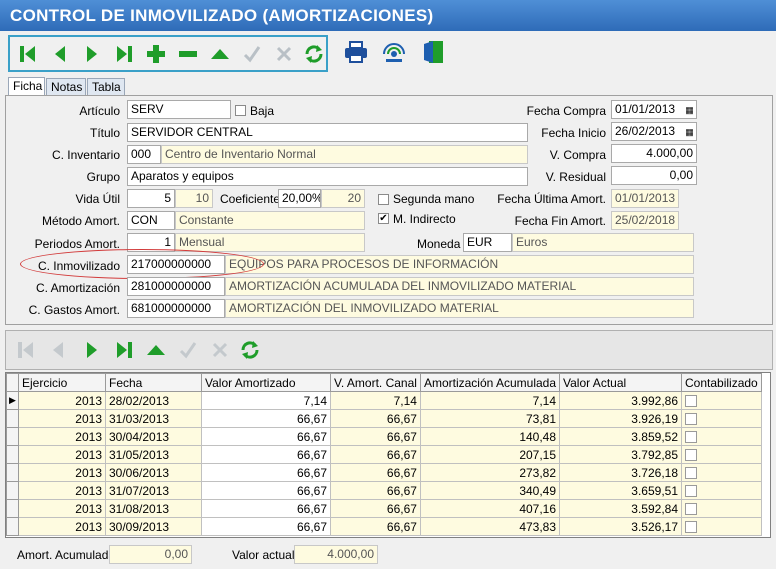 The width and height of the screenshot is (776, 569). What do you see at coordinates (250, 350) in the screenshot?
I see `refresh-line-button` at bounding box center [250, 350].